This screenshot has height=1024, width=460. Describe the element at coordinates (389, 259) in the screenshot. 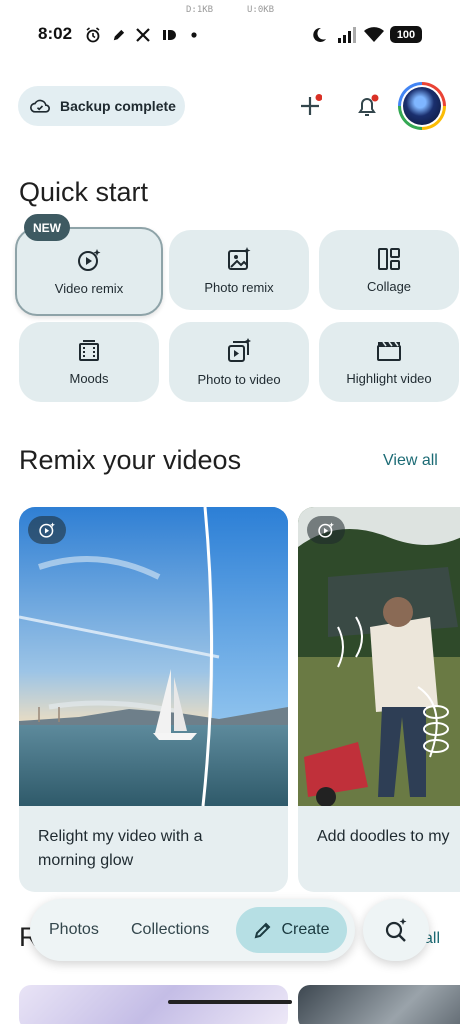

I see `collage-icon` at that location.